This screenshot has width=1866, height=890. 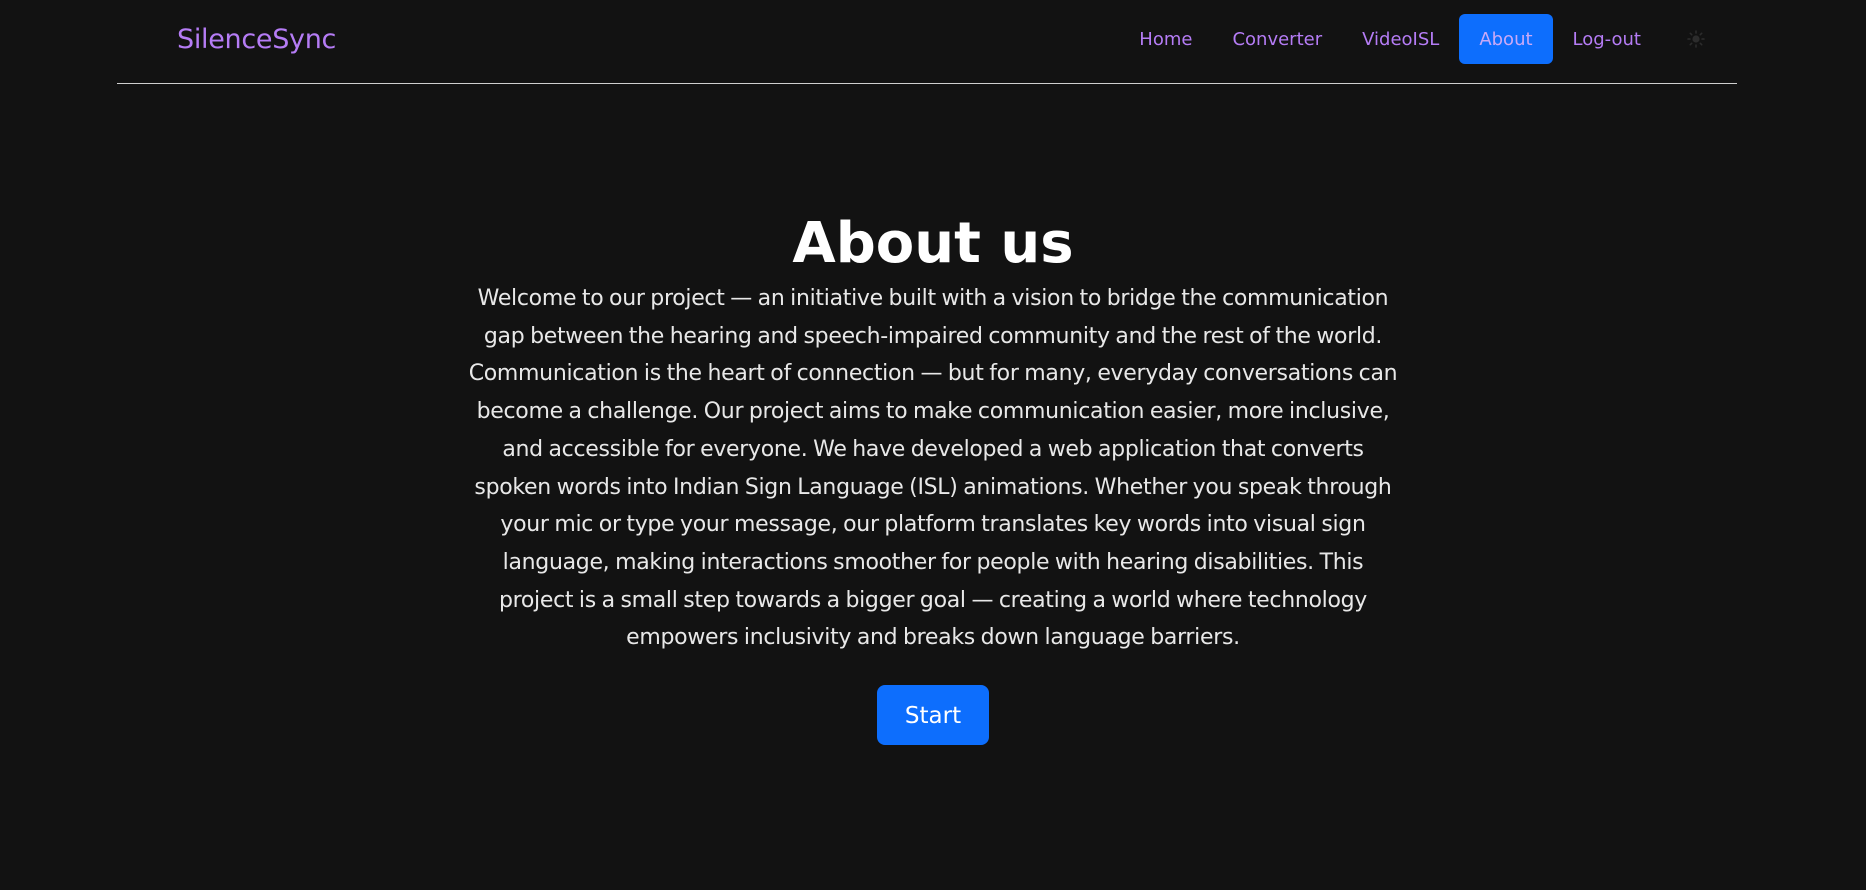 What do you see at coordinates (933, 243) in the screenshot?
I see `page-title: About us` at bounding box center [933, 243].